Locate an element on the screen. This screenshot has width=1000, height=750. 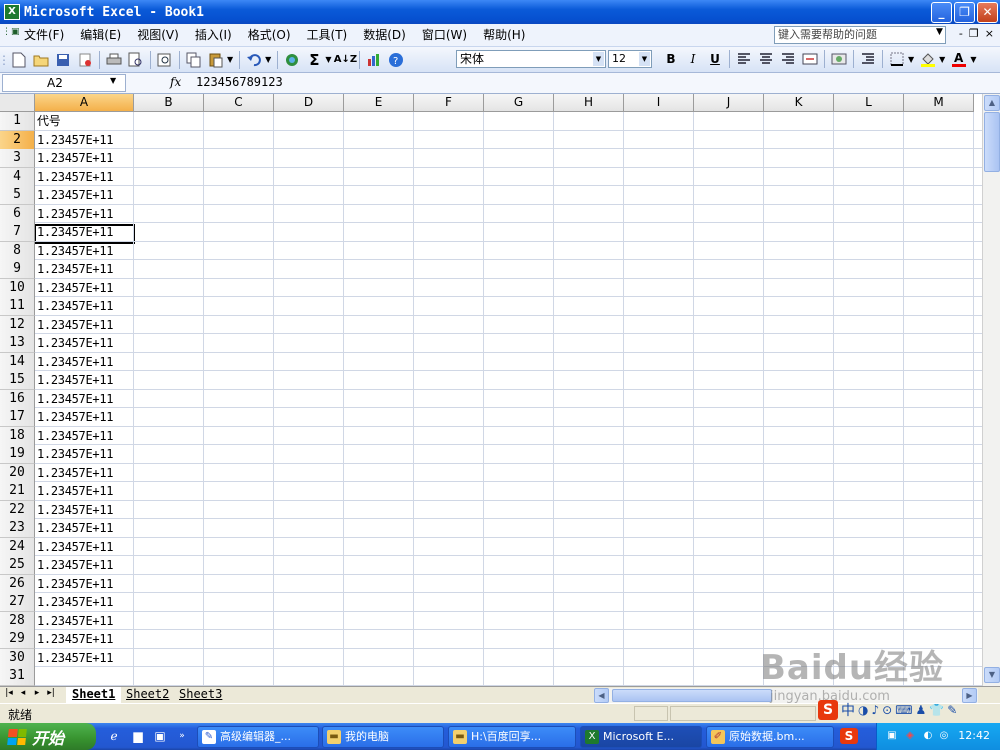
menu-insert: 插入(I) is located at coordinates (213, 35).